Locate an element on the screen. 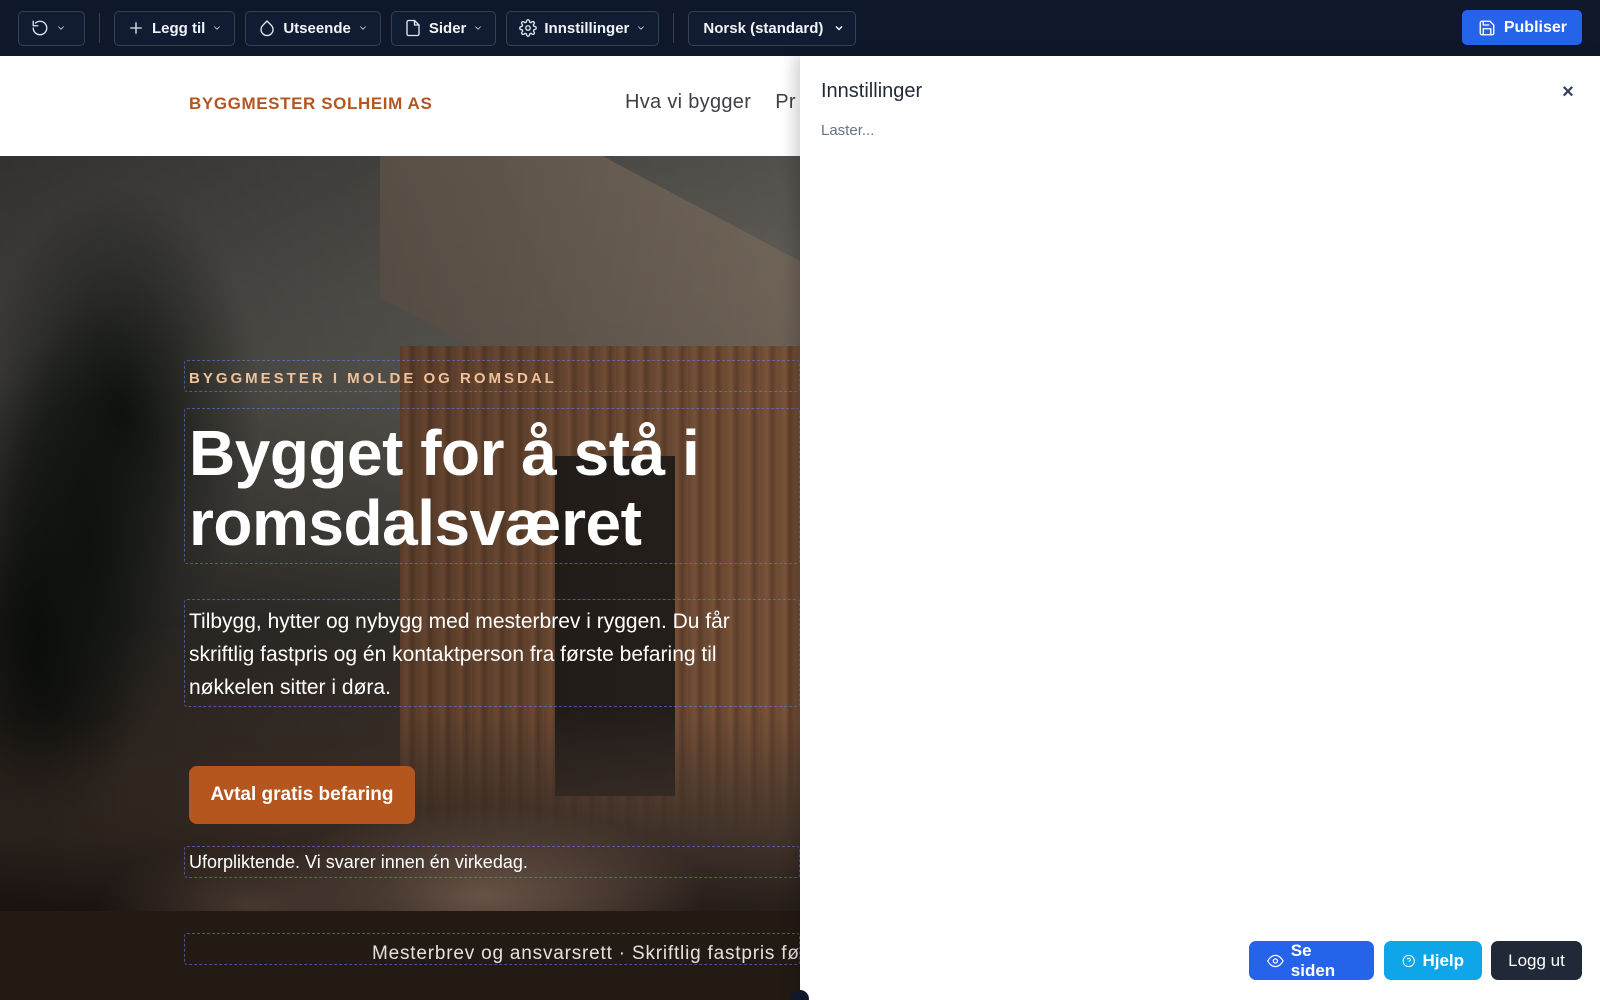  droplet-icon is located at coordinates (267, 28).